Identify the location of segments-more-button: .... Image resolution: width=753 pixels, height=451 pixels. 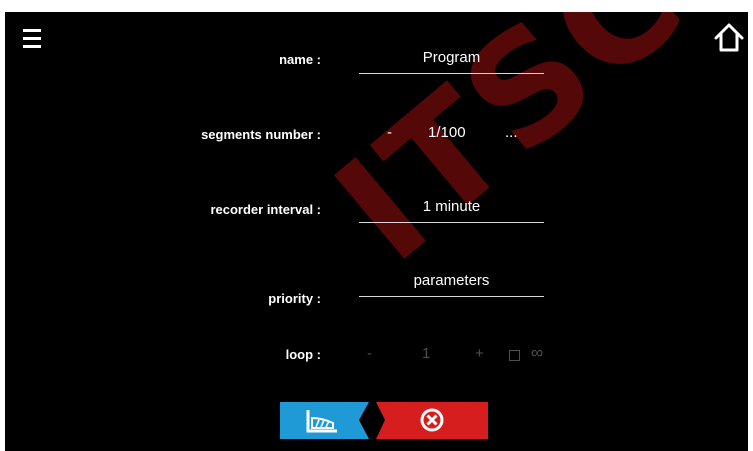
(511, 132).